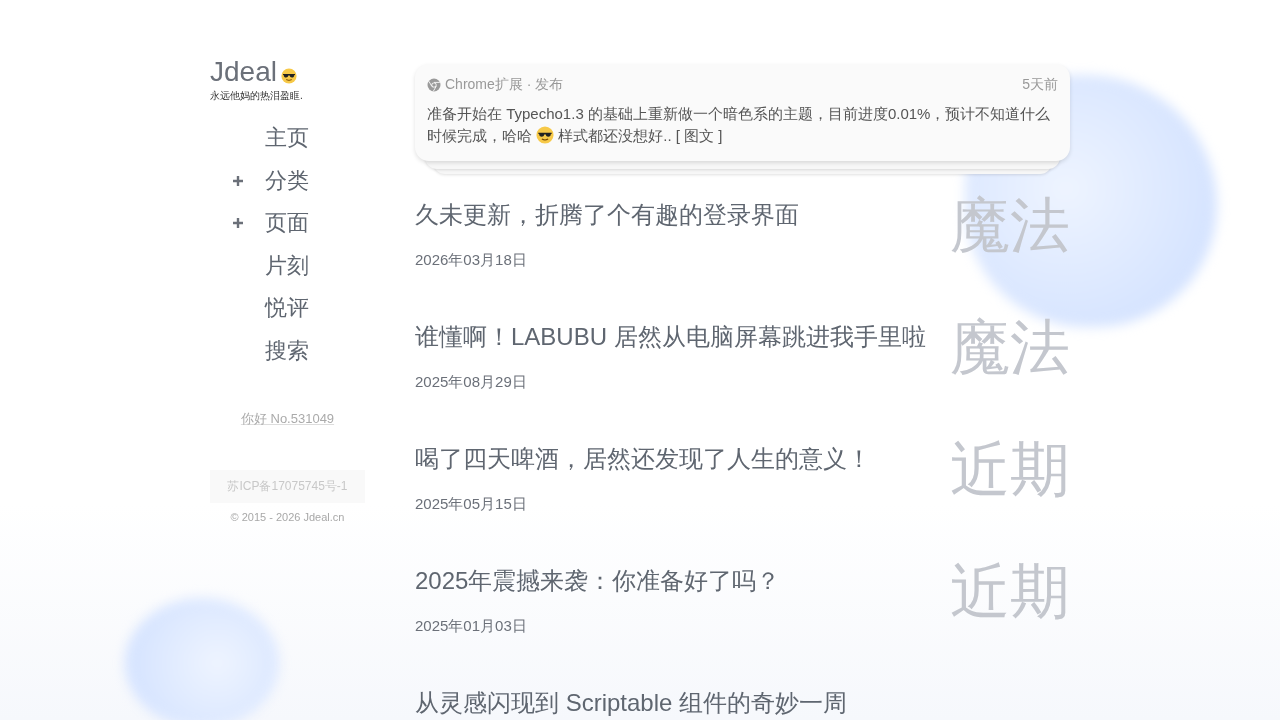 The height and width of the screenshot is (720, 1280). I want to click on post-title: 谁懂啊！LABUBU 居然从电脑屏幕跳进我手里啦, so click(670, 337).